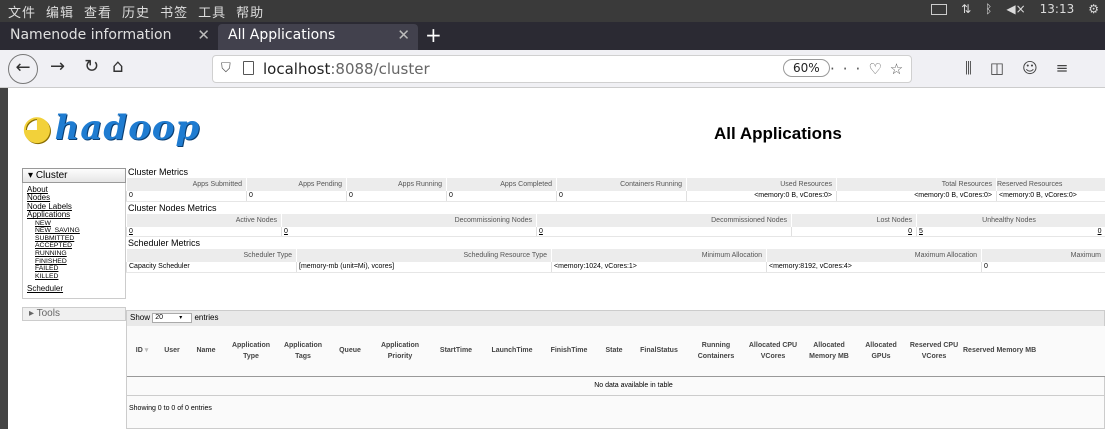 The height and width of the screenshot is (429, 1105). I want to click on metric-header: Minimum Allocation, so click(659, 255).